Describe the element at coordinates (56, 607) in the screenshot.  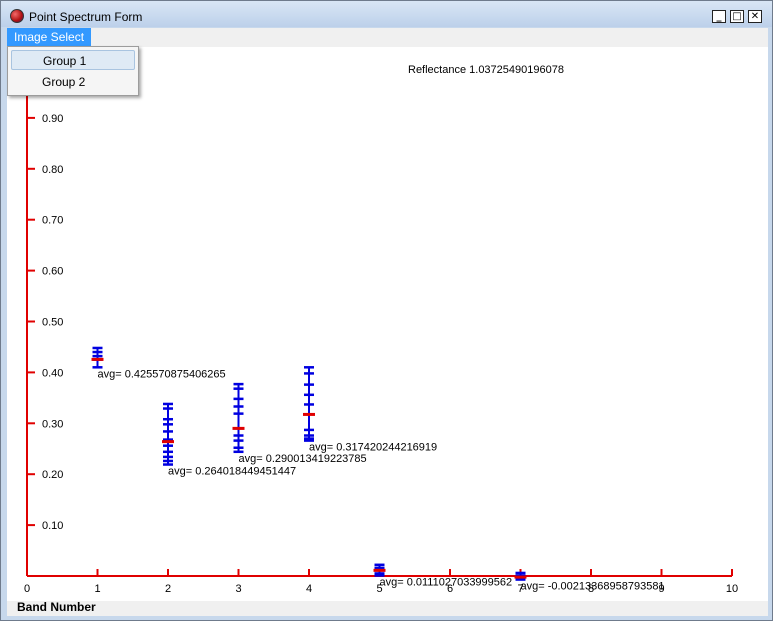
I see `x-axis-label: Band Number` at that location.